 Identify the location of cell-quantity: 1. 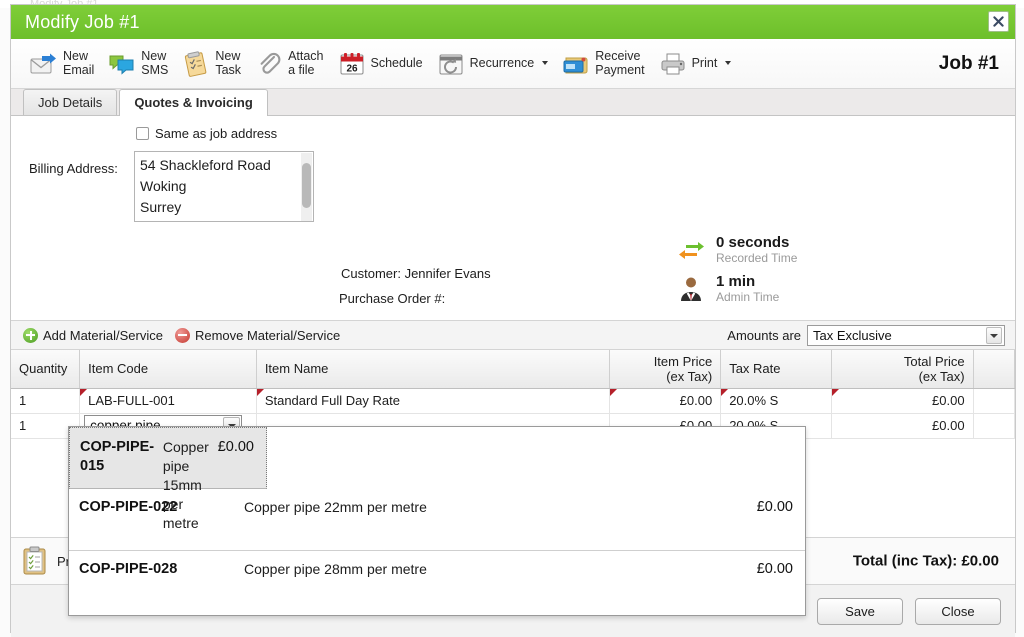
(46, 401).